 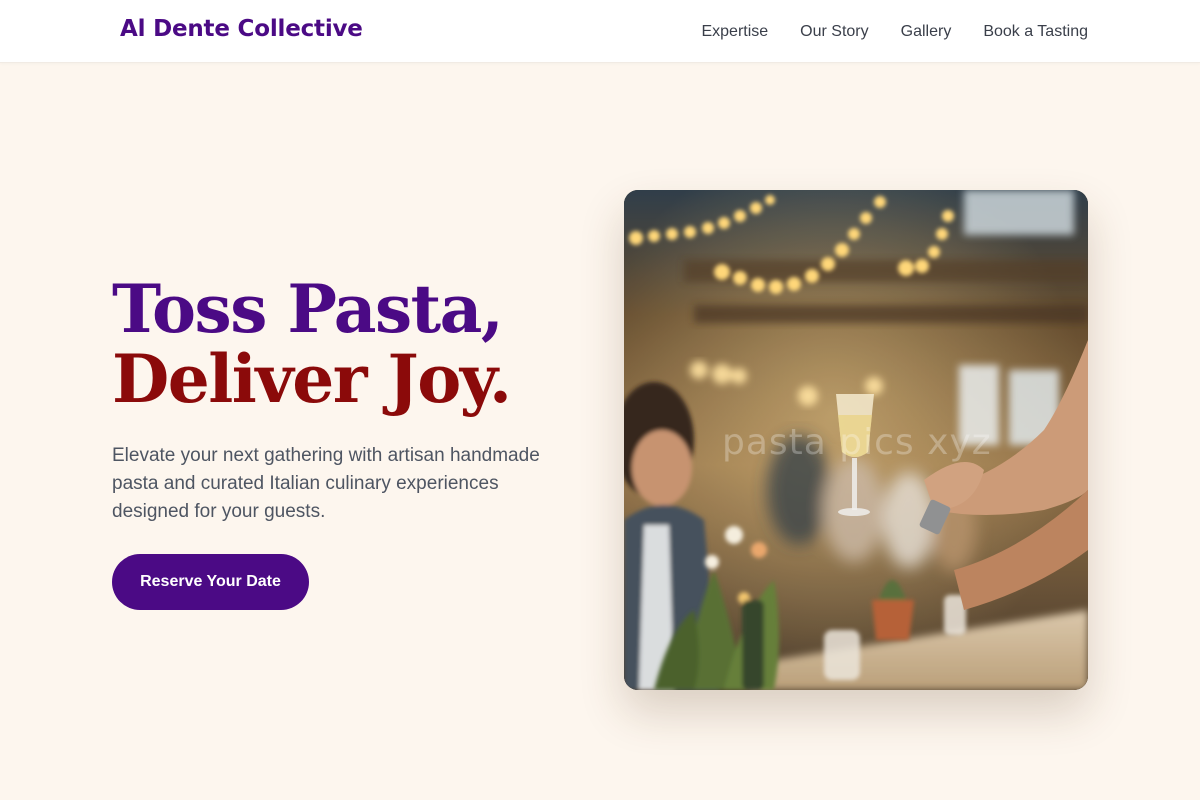 I want to click on nav-link-gallery: Gallery, so click(x=926, y=32).